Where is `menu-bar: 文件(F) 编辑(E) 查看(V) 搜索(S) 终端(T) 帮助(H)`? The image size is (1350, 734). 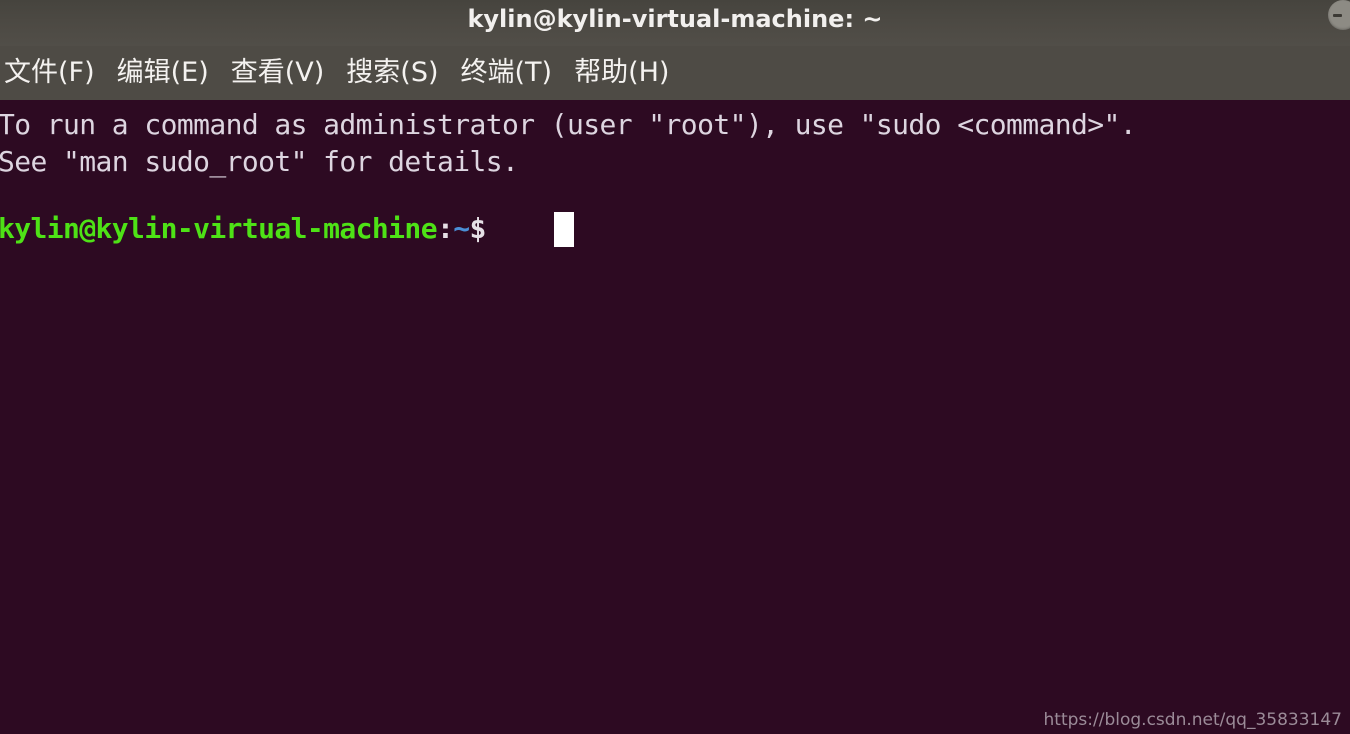 menu-bar: 文件(F) 编辑(E) 查看(V) 搜索(S) 终端(T) 帮助(H) is located at coordinates (675, 73).